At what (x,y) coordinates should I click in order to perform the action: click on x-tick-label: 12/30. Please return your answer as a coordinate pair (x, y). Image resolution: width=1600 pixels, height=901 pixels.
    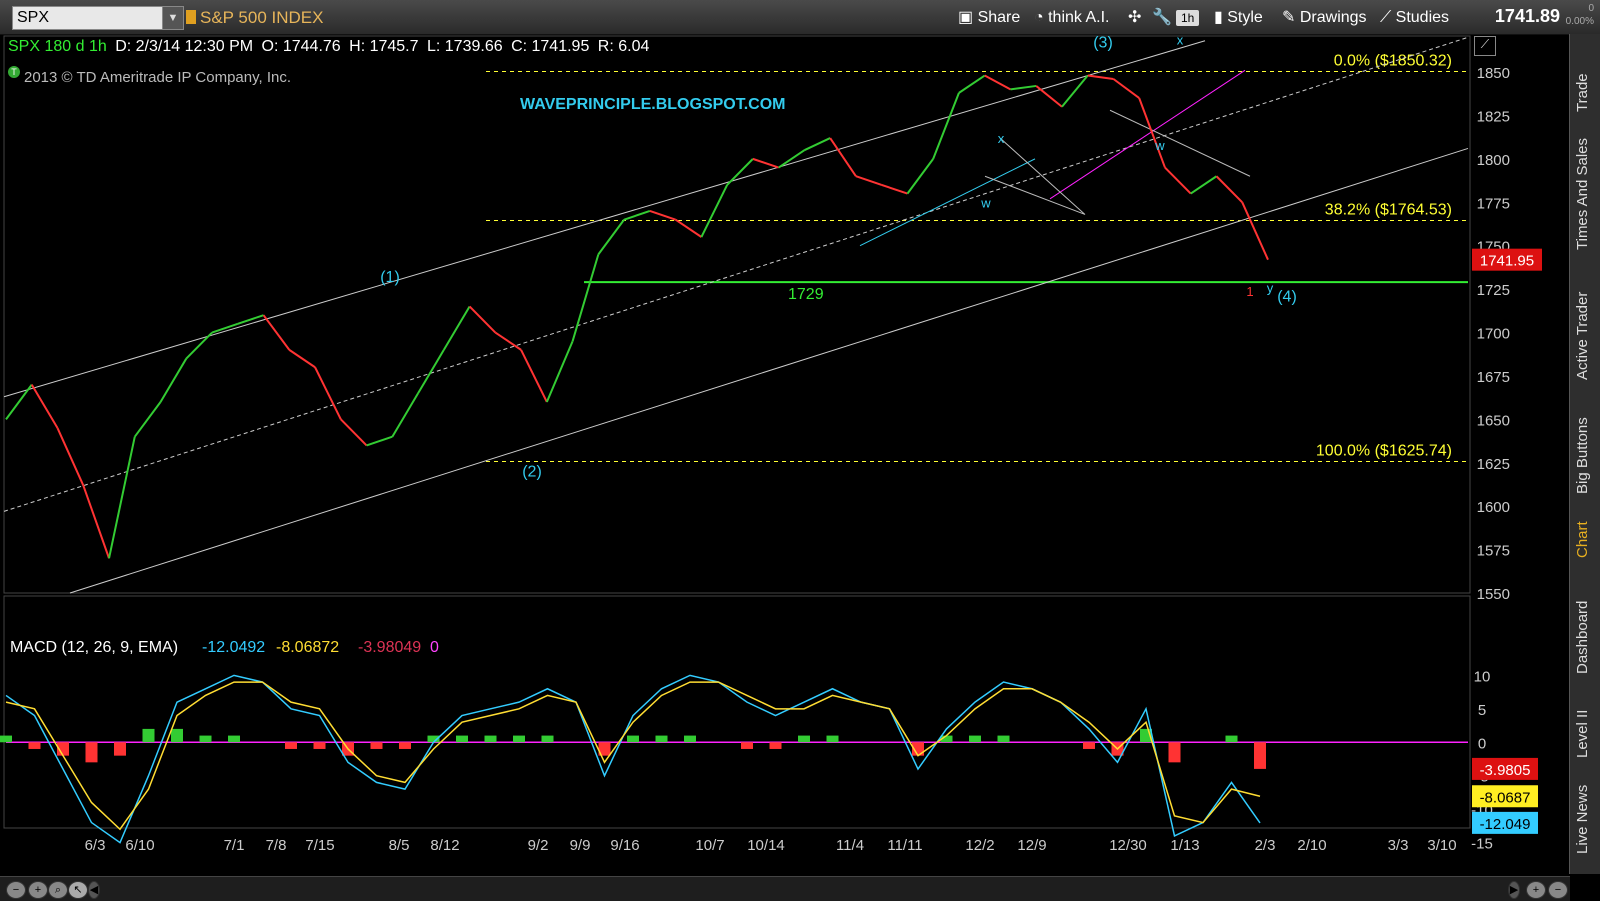
    Looking at the image, I should click on (1128, 845).